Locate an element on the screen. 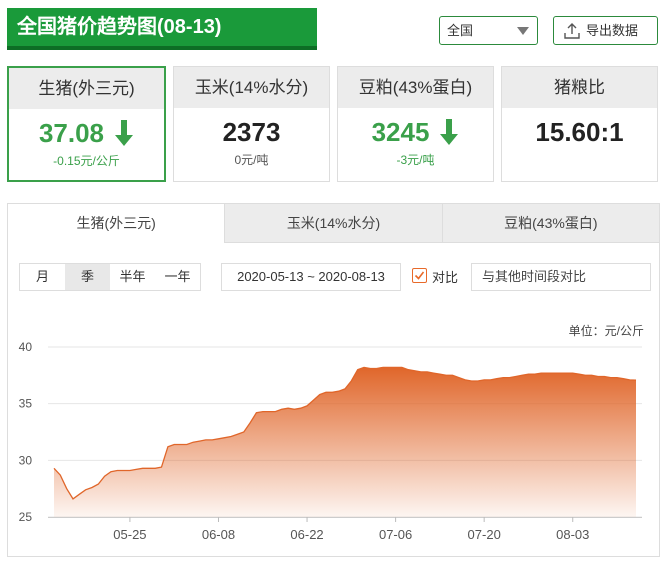  y-tick-label: 25 is located at coordinates (26, 517).